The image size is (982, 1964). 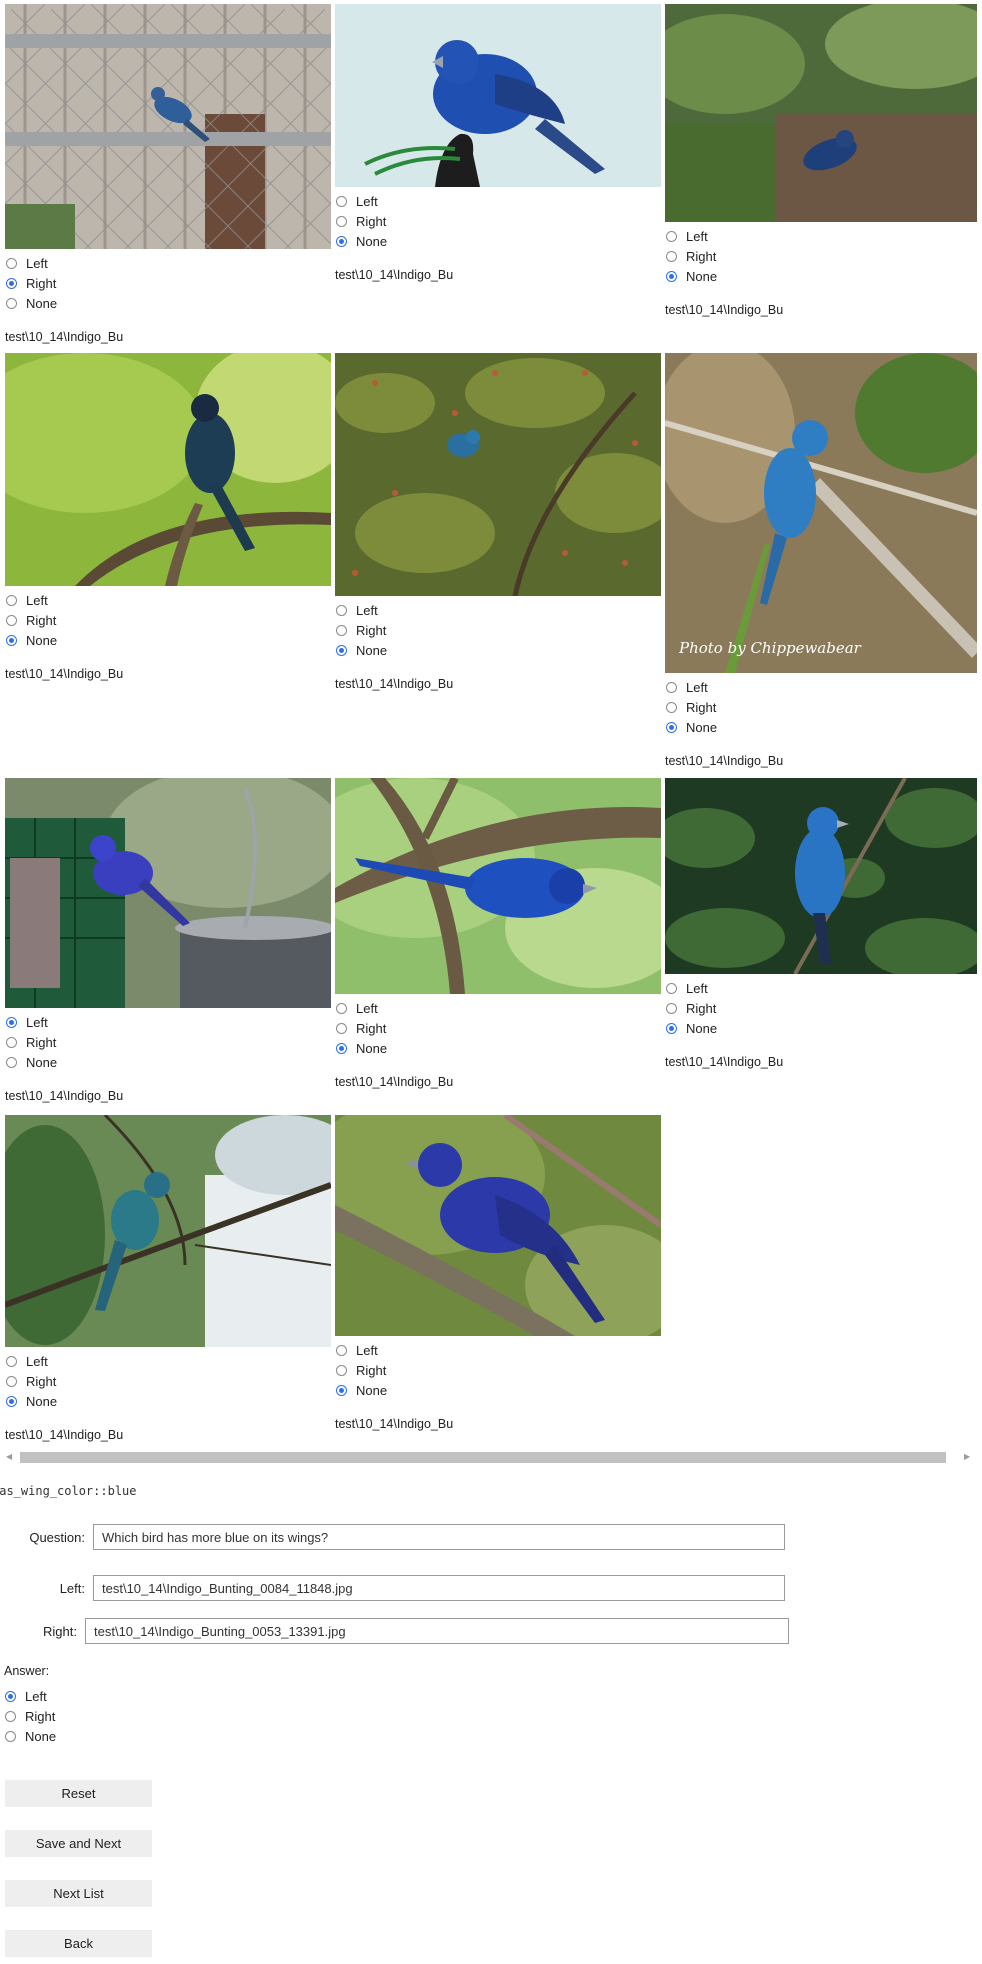 What do you see at coordinates (439, 1588) in the screenshot?
I see `left-path-input` at bounding box center [439, 1588].